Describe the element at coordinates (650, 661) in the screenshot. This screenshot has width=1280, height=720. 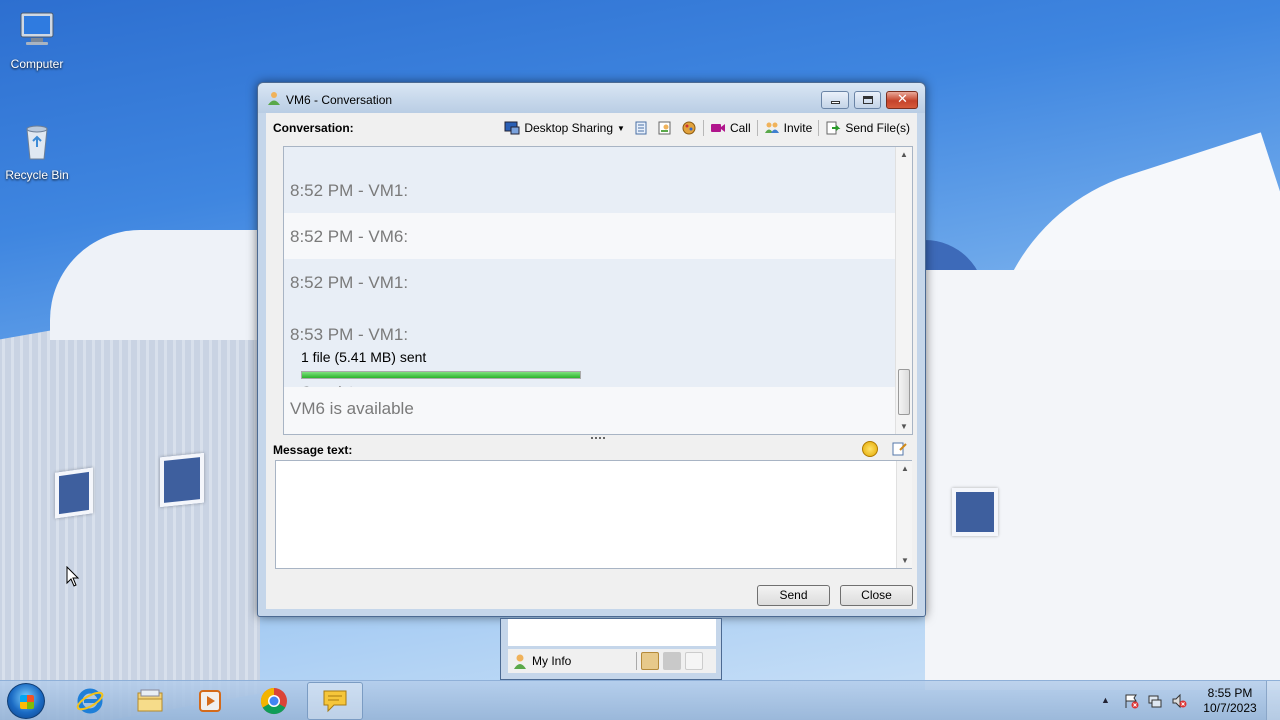
I see `status-available-icon` at that location.